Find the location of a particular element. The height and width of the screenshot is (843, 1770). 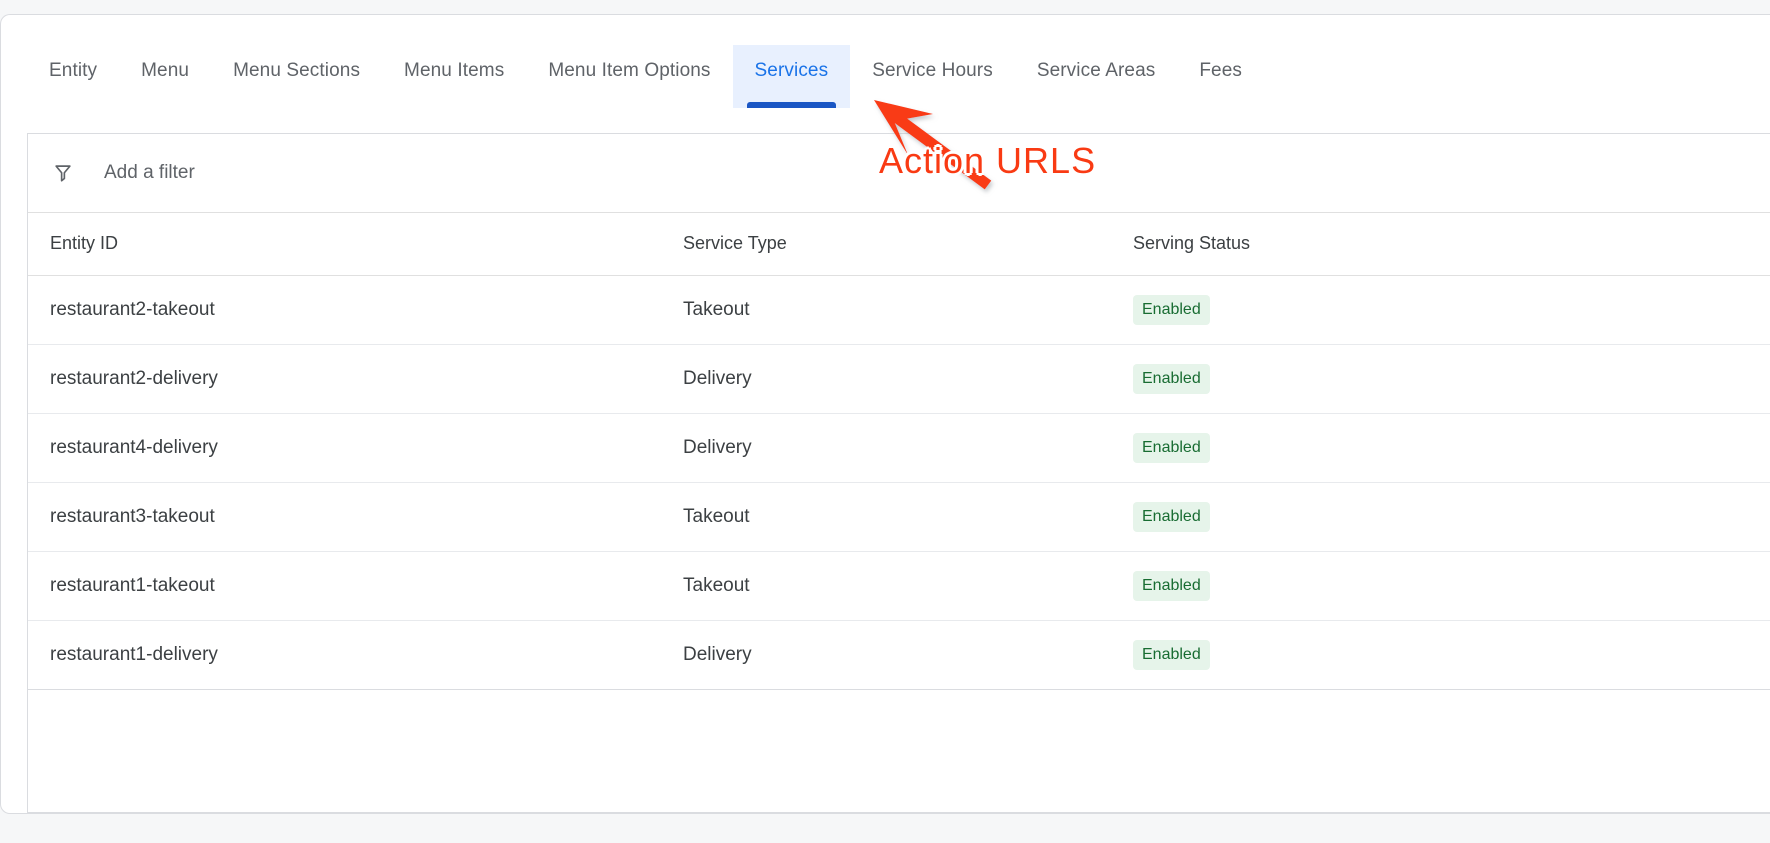

tab-entity: Entity is located at coordinates (73, 76).